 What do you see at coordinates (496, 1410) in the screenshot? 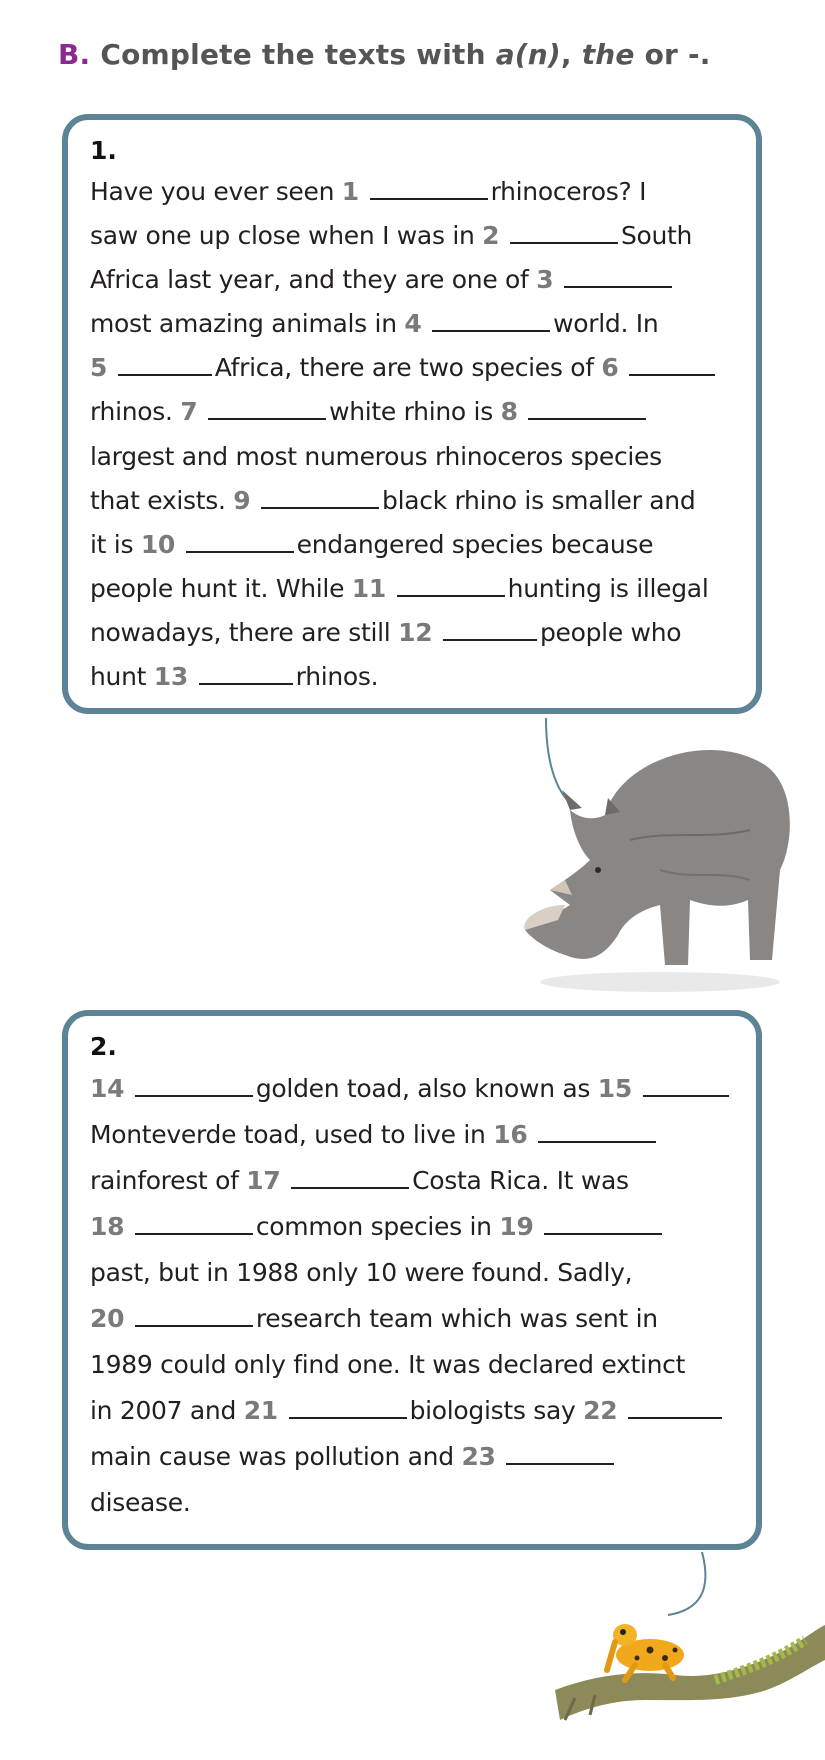
I see `text-fragment: biologists say` at bounding box center [496, 1410].